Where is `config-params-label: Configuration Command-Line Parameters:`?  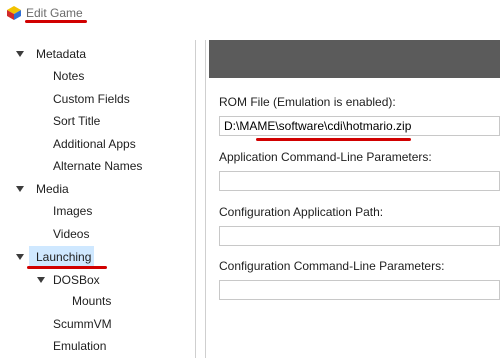 config-params-label: Configuration Command-Line Parameters: is located at coordinates (332, 266).